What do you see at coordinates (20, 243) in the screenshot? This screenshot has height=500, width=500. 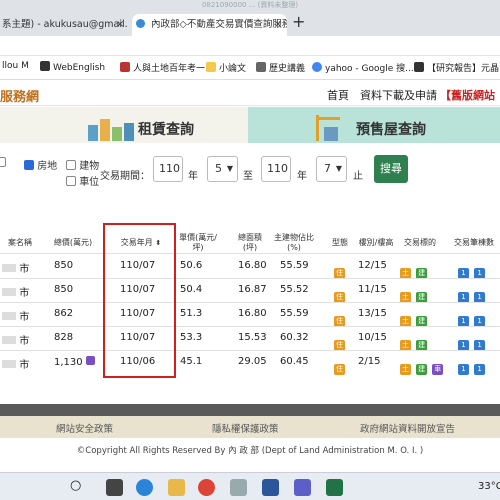 I see `header-name: 案名稱` at bounding box center [20, 243].